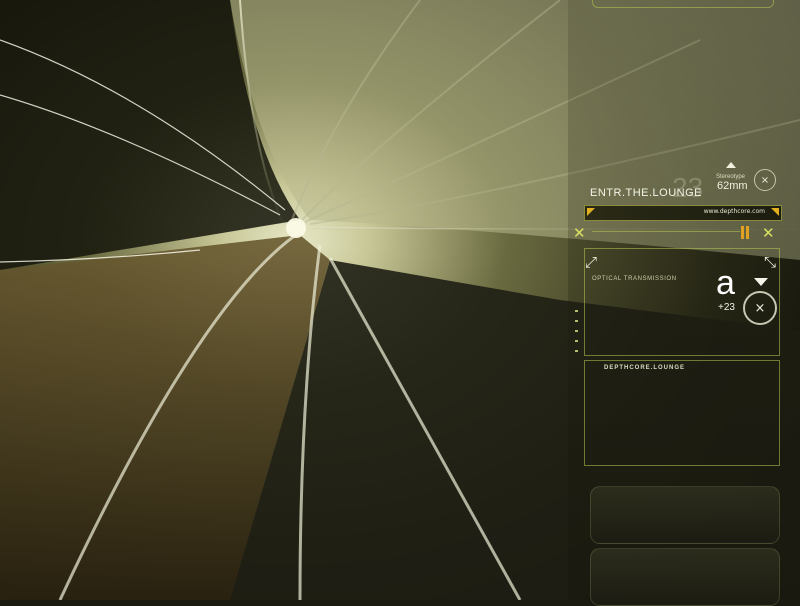 The image size is (800, 606). I want to click on top-frame, so click(683, 4).